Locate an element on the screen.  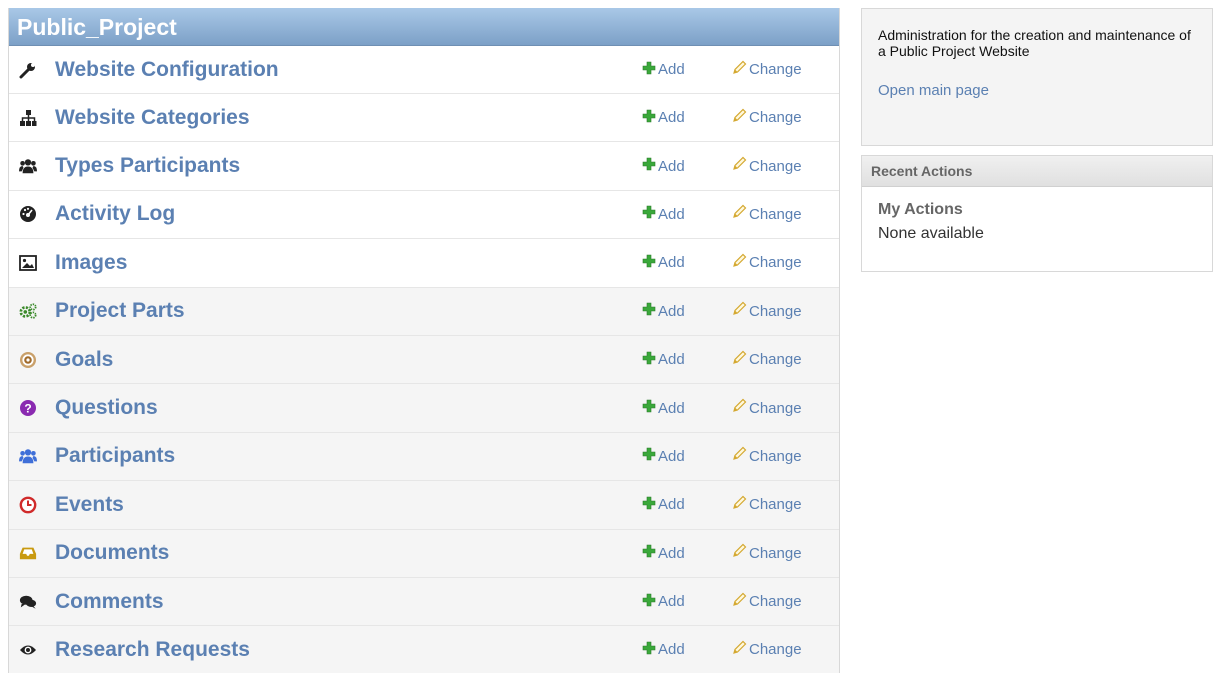
dashboard-icon is located at coordinates (28, 214).